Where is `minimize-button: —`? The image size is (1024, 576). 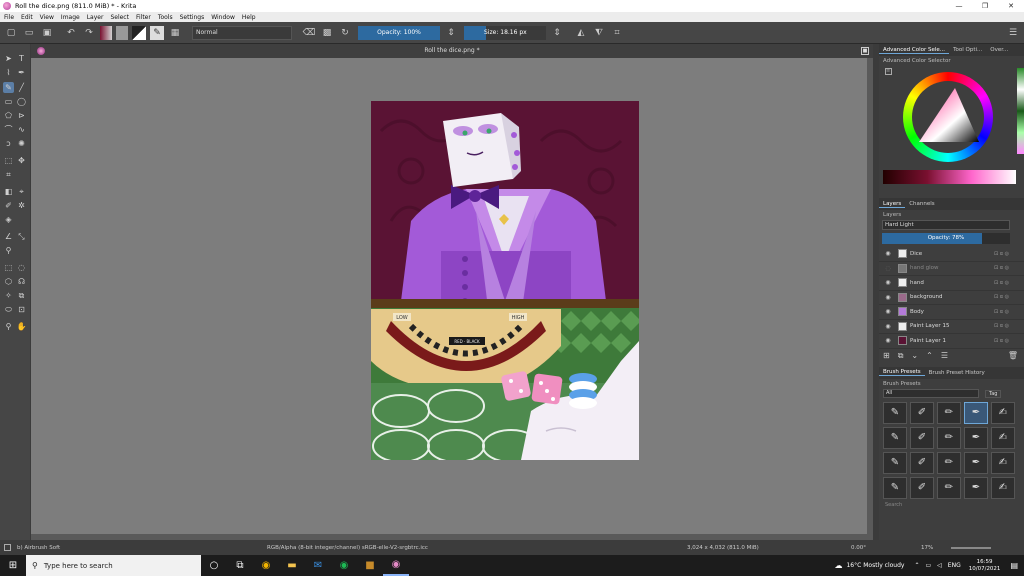
minimize-button: — is located at coordinates (959, 6).